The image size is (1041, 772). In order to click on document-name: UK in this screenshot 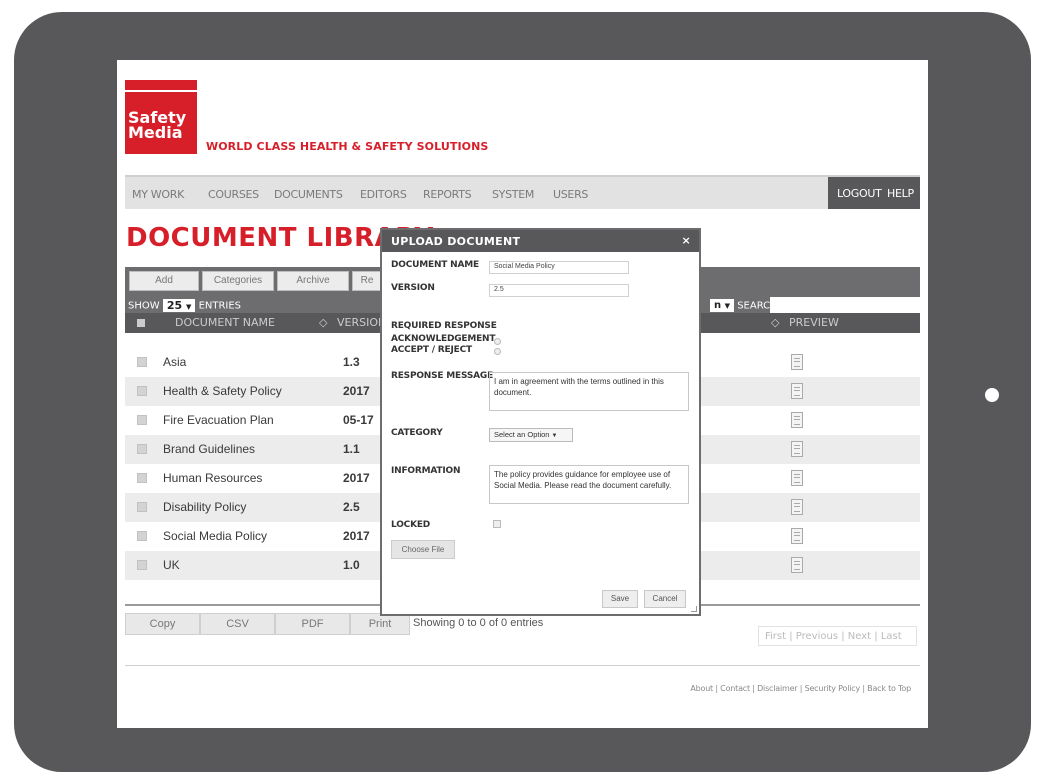, I will do `click(171, 565)`.